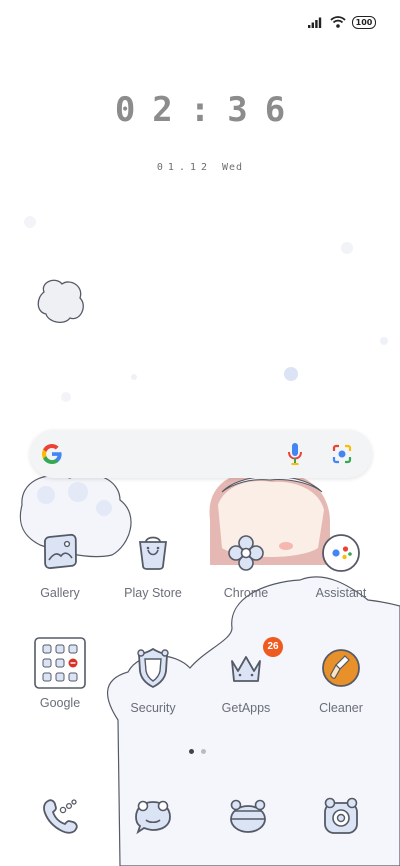 This screenshot has width=400, height=866. I want to click on gallery-icon, so click(60, 553).